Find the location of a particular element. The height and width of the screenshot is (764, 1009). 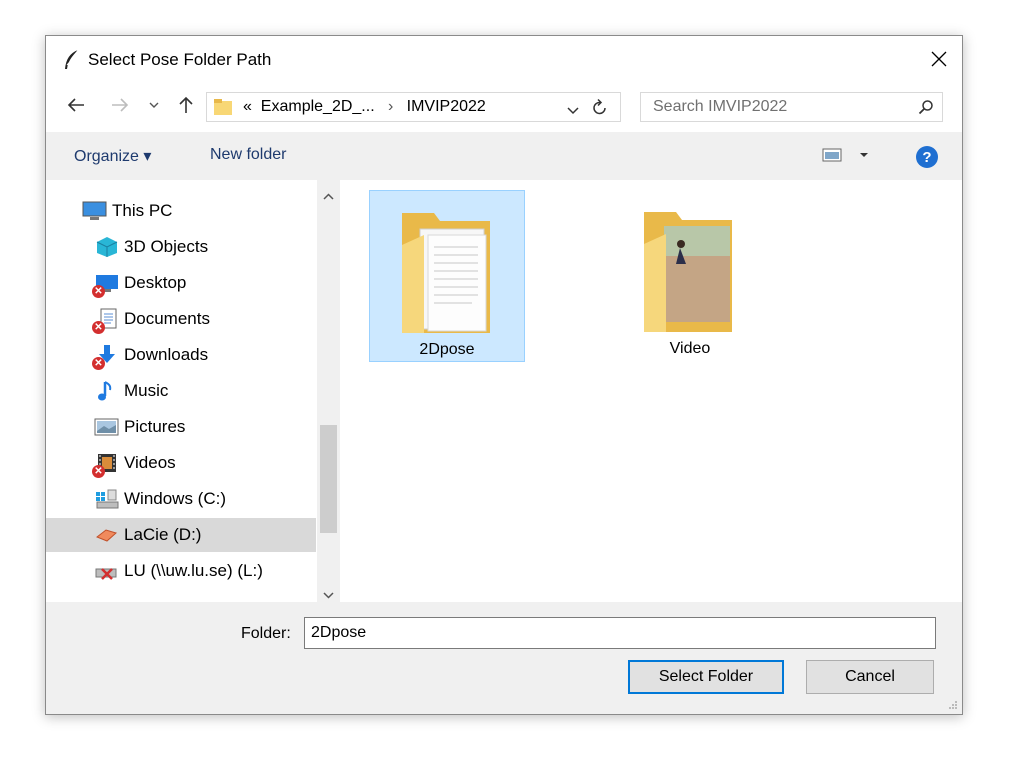

sidebar-item-label: Downloads is located at coordinates (166, 354).